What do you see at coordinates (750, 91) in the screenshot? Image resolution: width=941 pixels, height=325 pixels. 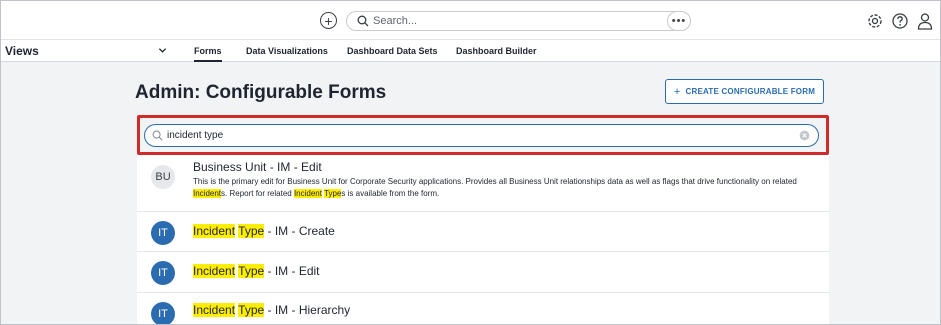 I see `create-button-label: CREATE CONFIGURABLE FORM` at bounding box center [750, 91].